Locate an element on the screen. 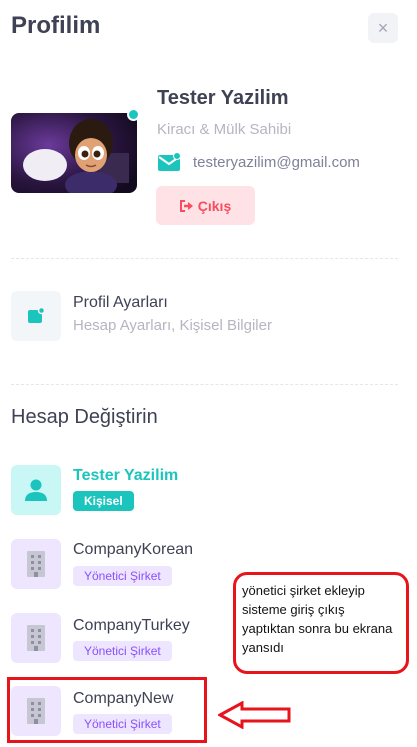 The width and height of the screenshot is (417, 747). logout-label: Çıkış is located at coordinates (214, 205).